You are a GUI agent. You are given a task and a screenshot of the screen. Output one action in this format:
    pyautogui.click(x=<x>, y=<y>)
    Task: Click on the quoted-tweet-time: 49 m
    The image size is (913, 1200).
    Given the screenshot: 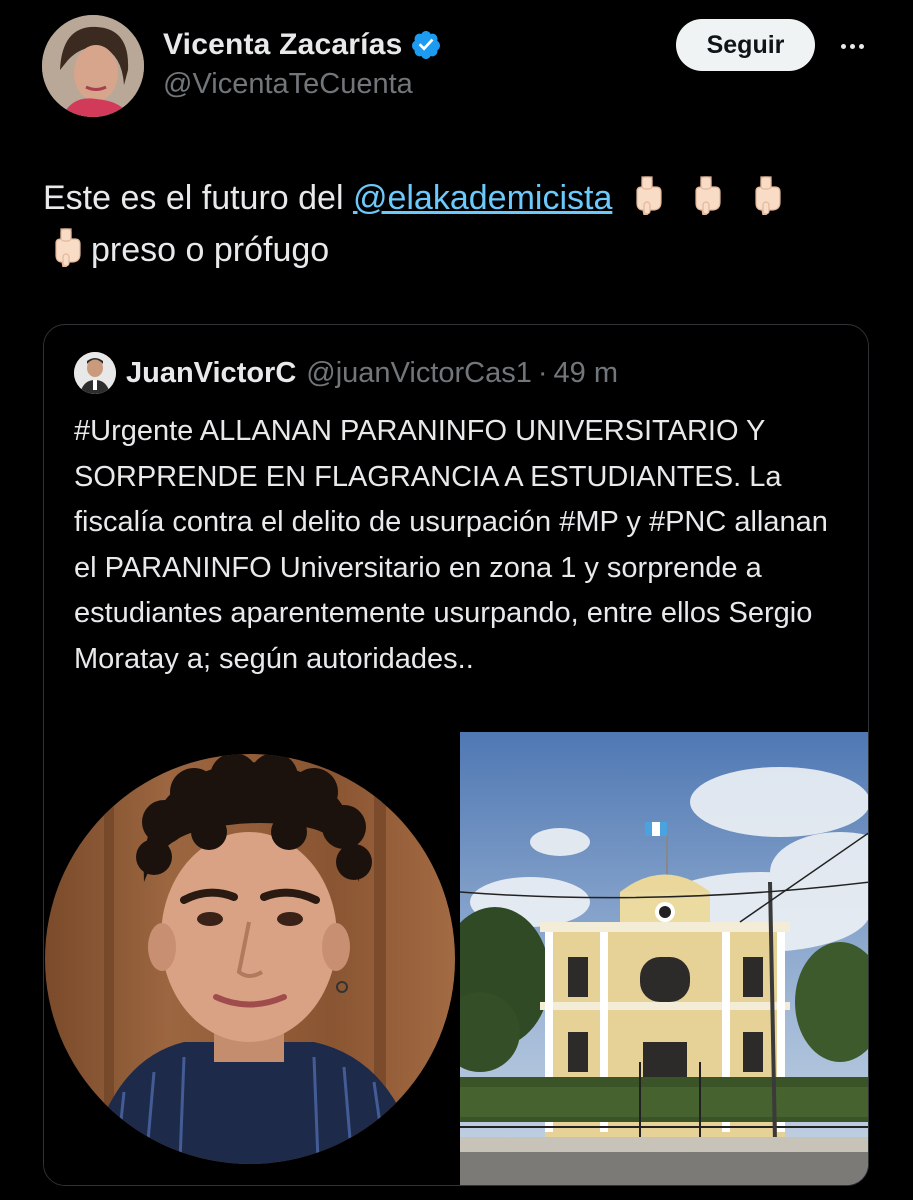 What is the action you would take?
    pyautogui.click(x=586, y=373)
    